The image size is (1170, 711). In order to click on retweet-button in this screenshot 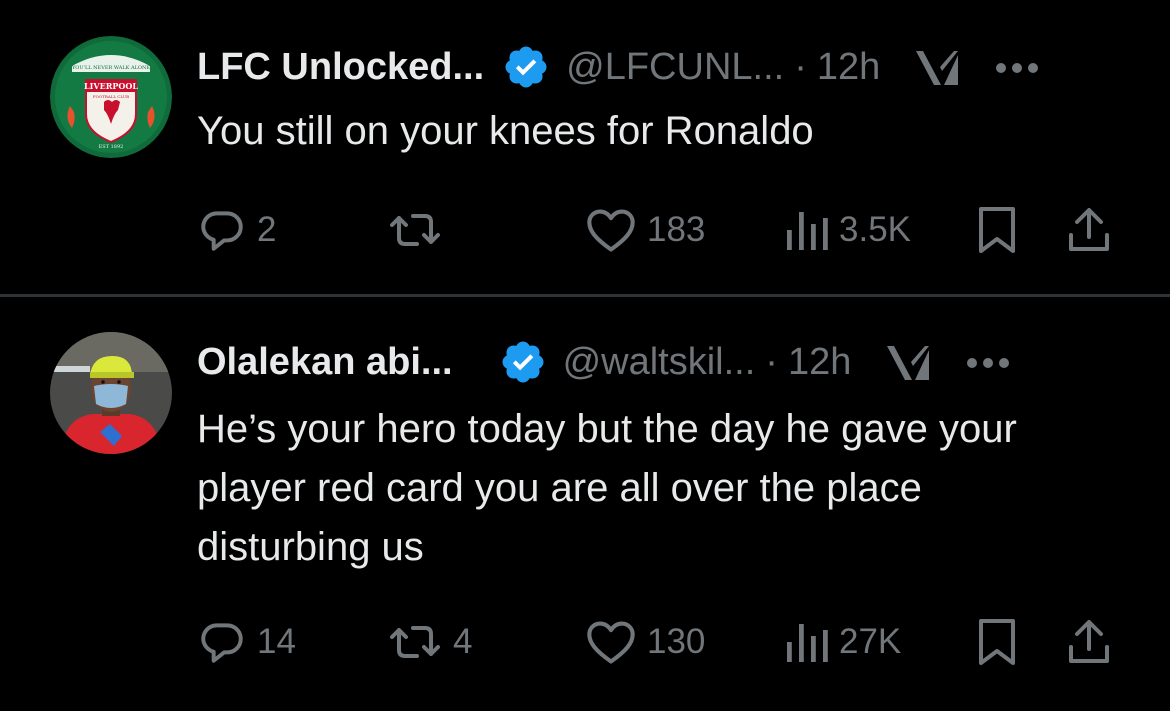, I will do `click(420, 230)`.